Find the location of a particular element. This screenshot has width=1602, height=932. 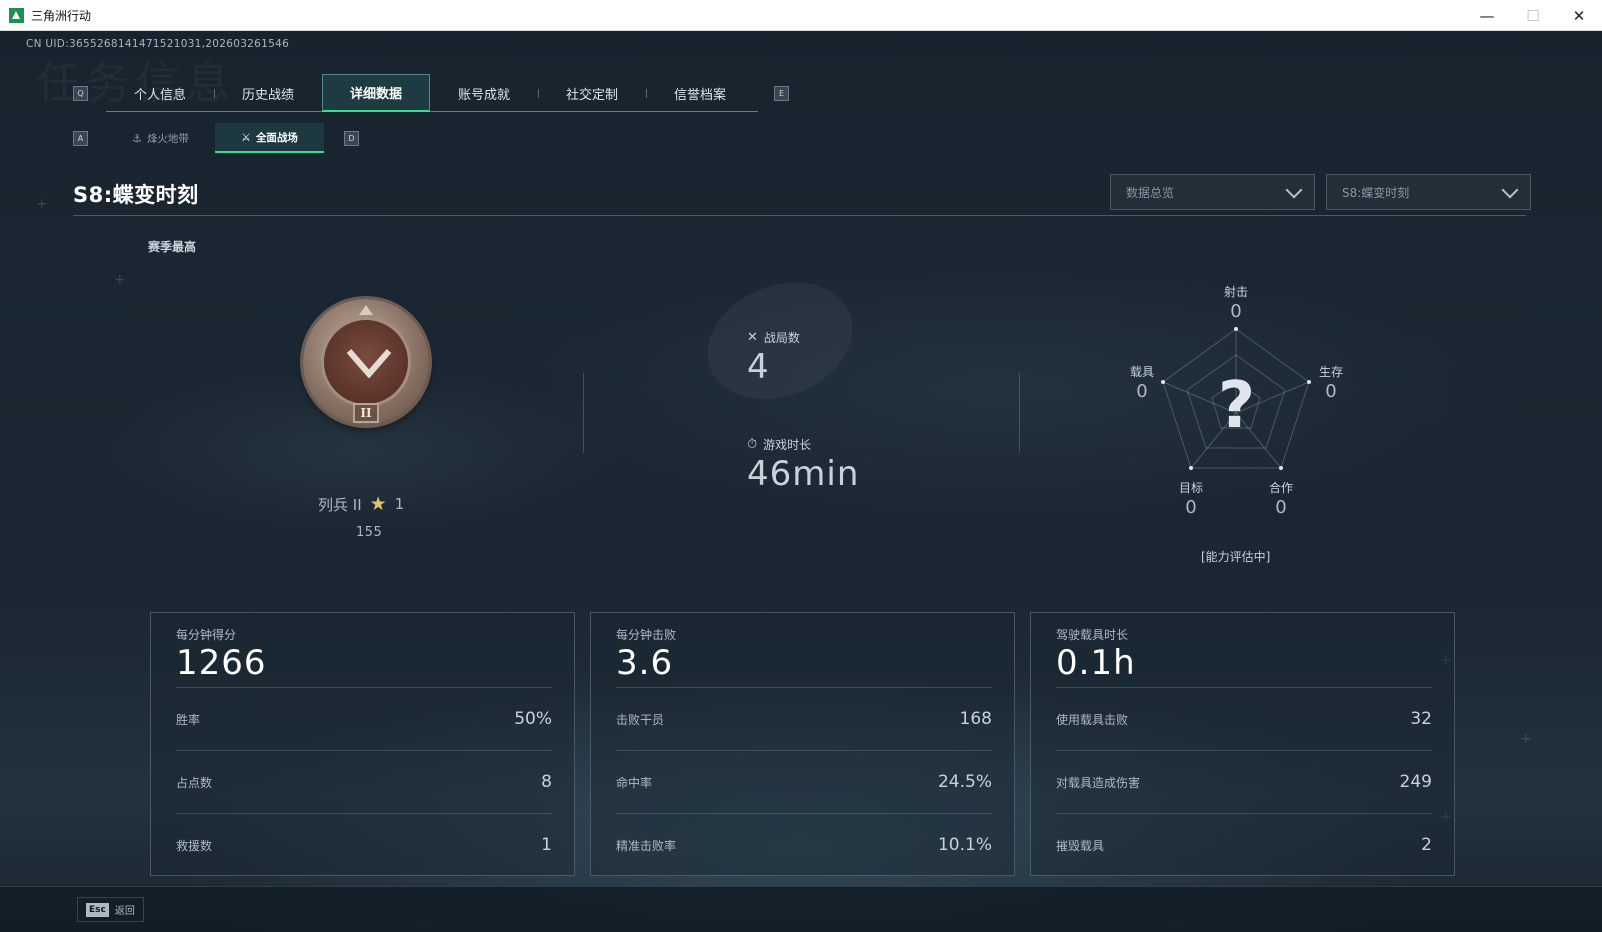

panel-main-value: 1266 is located at coordinates (221, 663).